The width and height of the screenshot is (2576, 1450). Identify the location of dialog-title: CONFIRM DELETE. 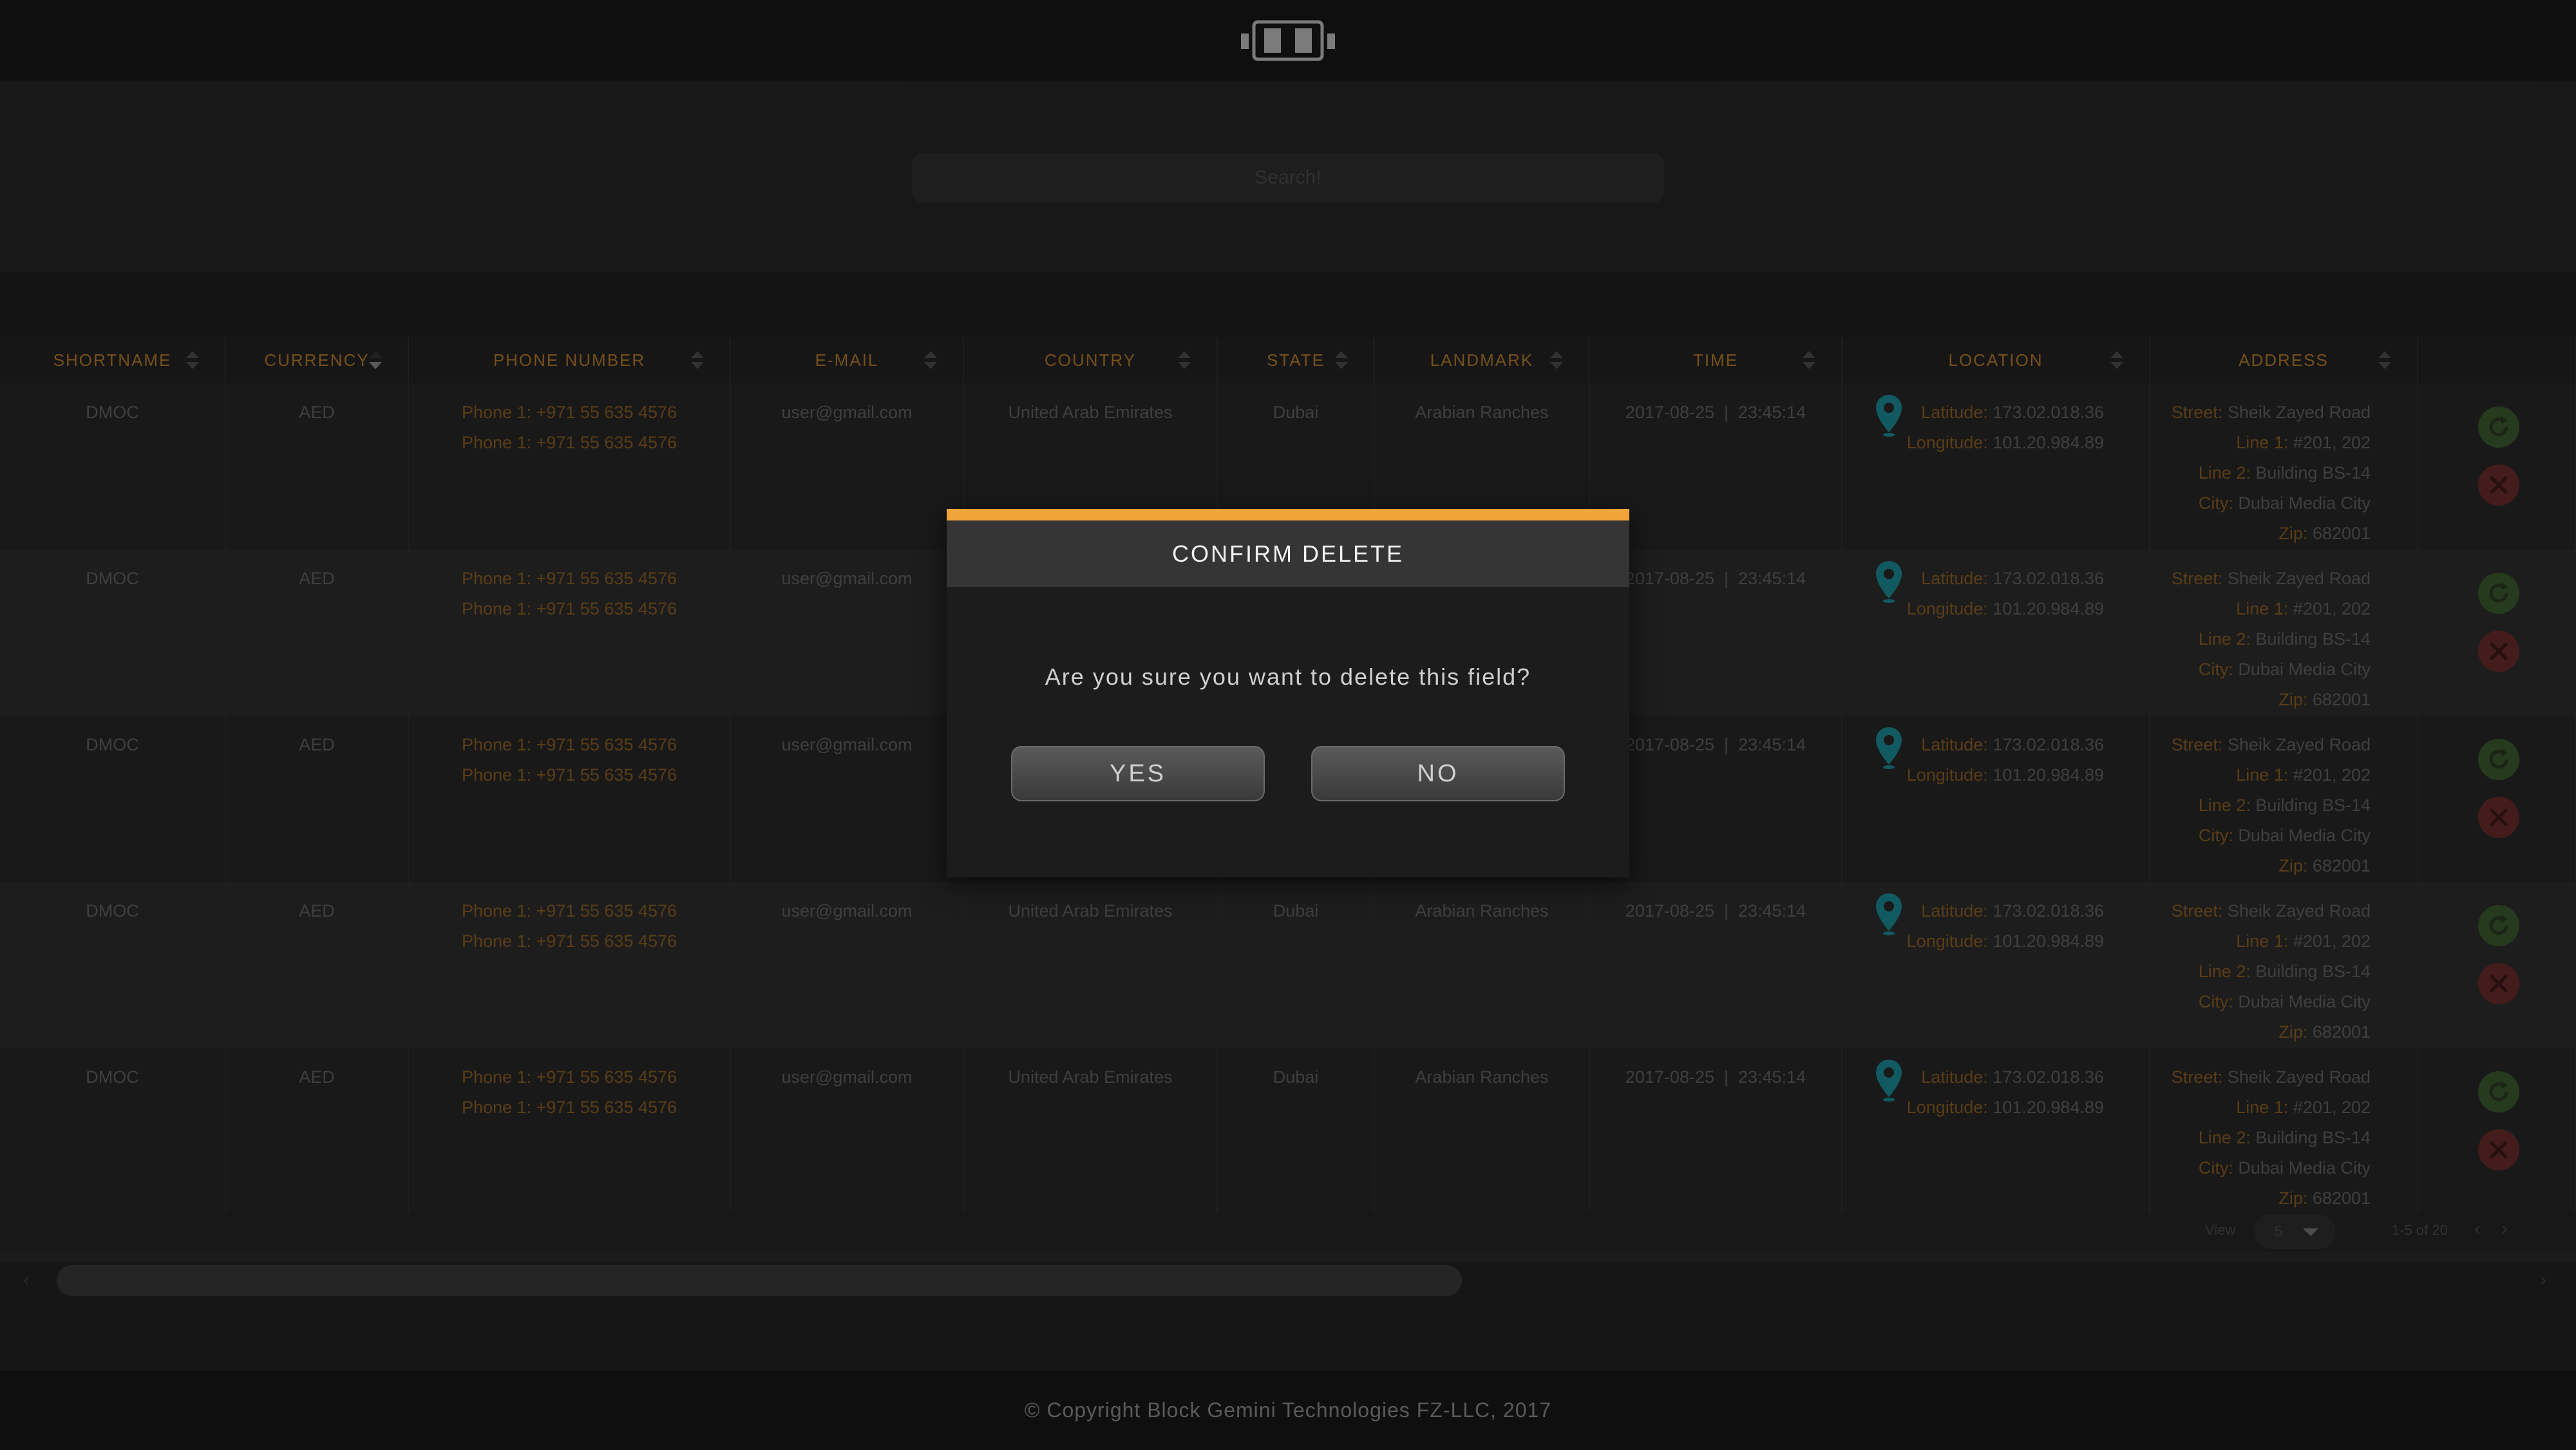
(1288, 553).